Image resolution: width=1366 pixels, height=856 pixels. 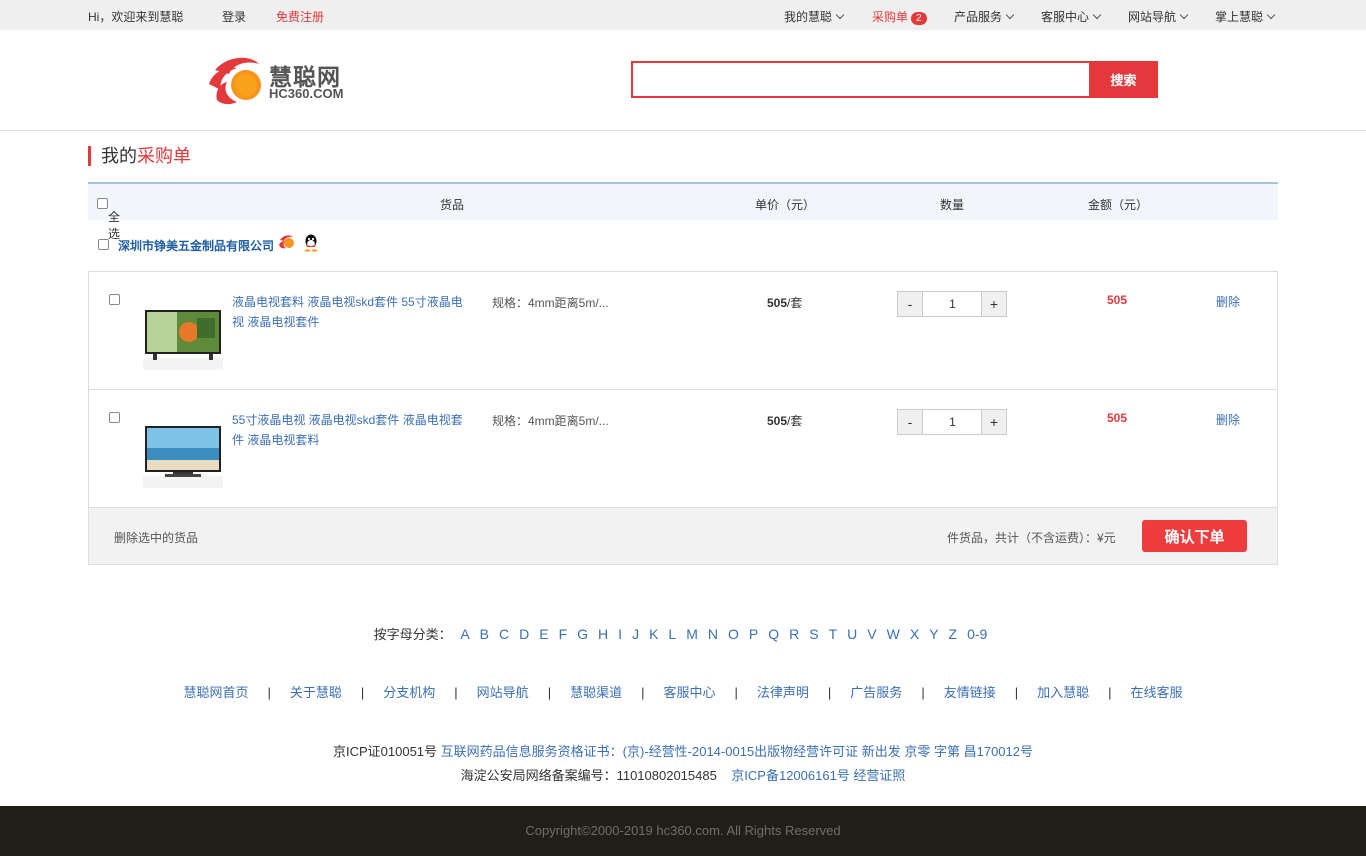 I want to click on alphabet-letter-link: E, so click(x=543, y=634).